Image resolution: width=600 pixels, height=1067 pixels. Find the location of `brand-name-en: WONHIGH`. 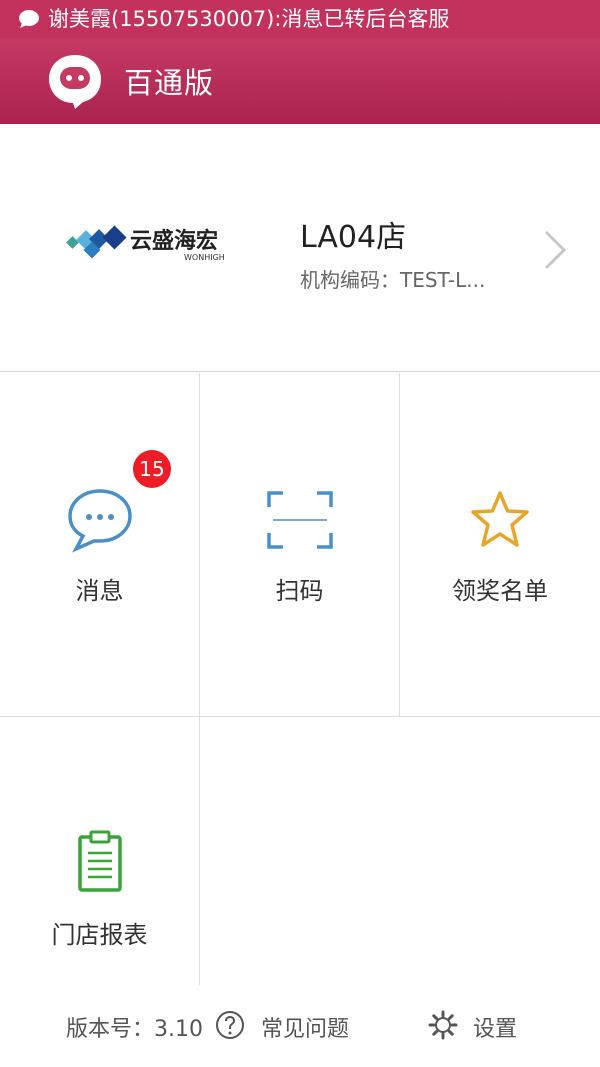

brand-name-en: WONHIGH is located at coordinates (204, 257).